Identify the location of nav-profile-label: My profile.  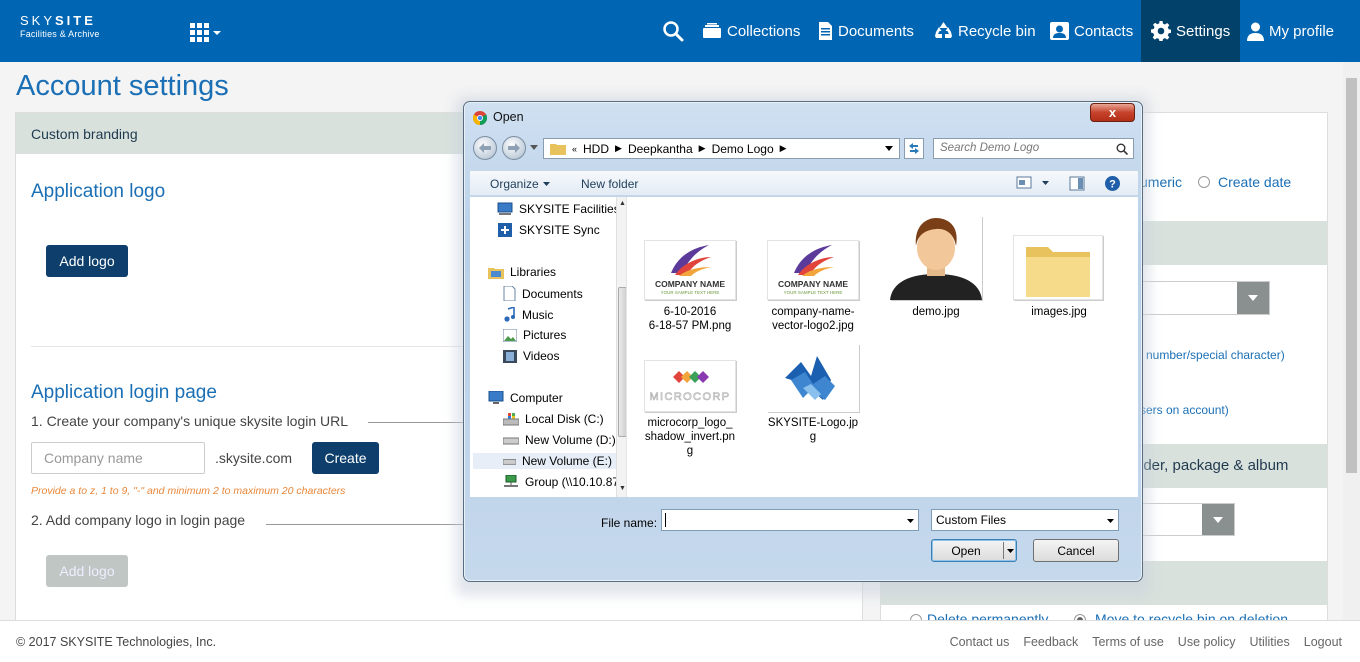
(1302, 31).